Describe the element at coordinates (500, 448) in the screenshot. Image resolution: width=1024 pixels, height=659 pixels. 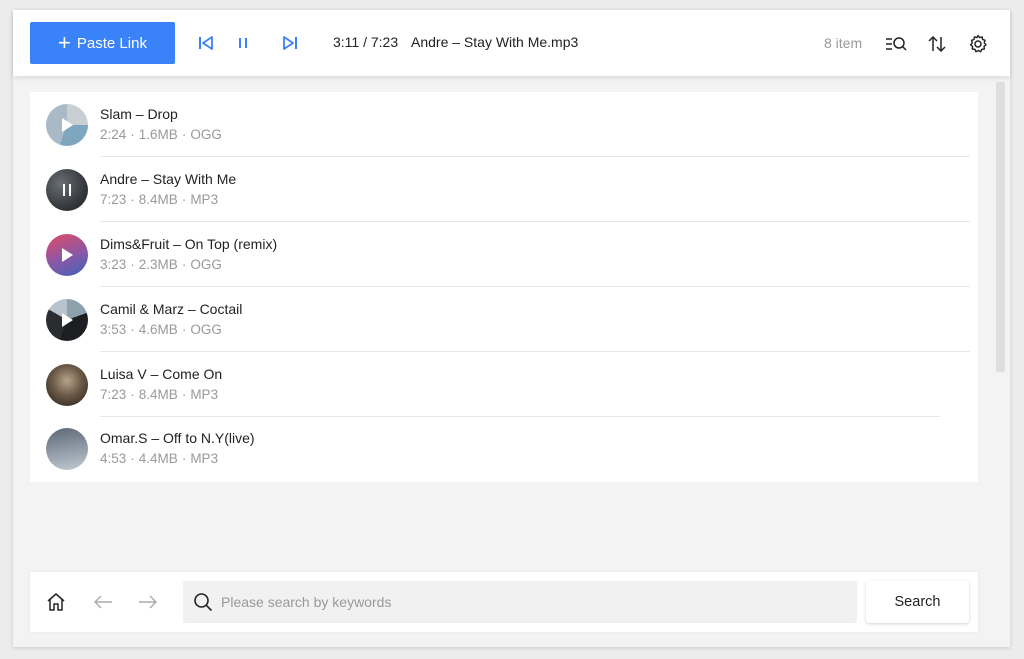
I see `track-row: Omar.S – Off to N.Y(live) 4:53 · 4.4MB · MP3` at that location.